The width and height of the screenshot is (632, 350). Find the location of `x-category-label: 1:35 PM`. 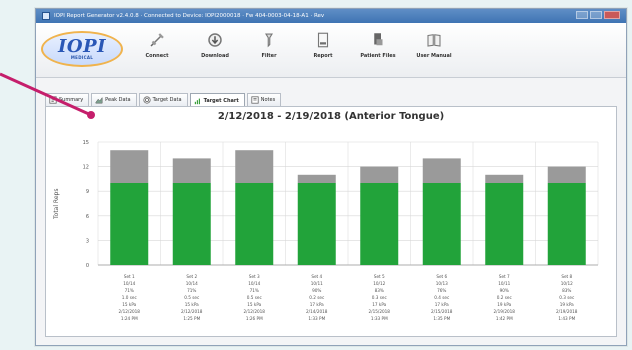

x-category-label: 1:35 PM is located at coordinates (441, 318).